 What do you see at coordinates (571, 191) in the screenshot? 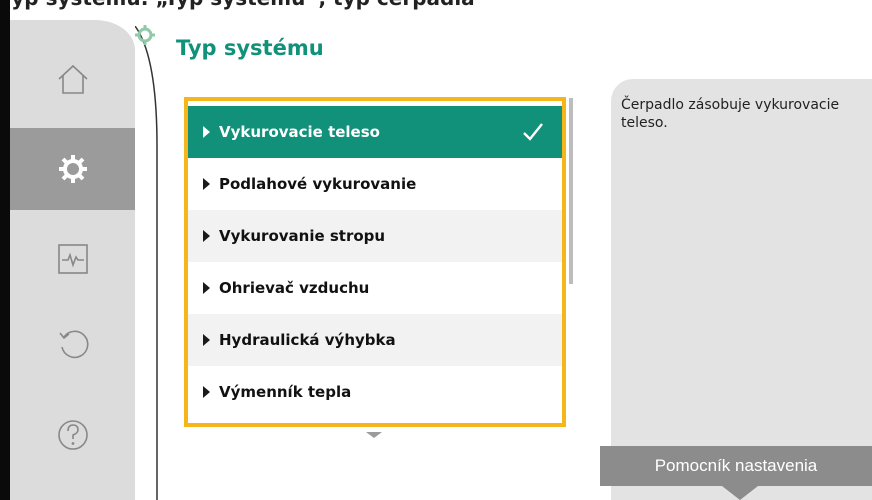
I see `list-scrollbar` at bounding box center [571, 191].